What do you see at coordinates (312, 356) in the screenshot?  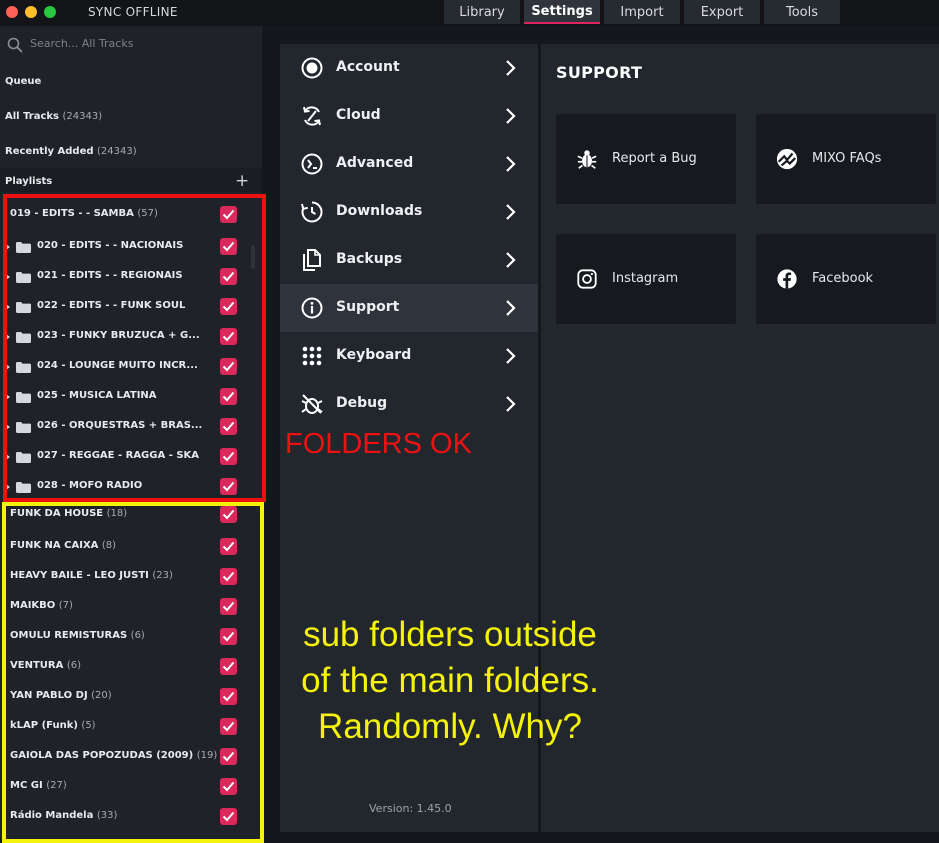 I see `keyboard-dots-icon` at bounding box center [312, 356].